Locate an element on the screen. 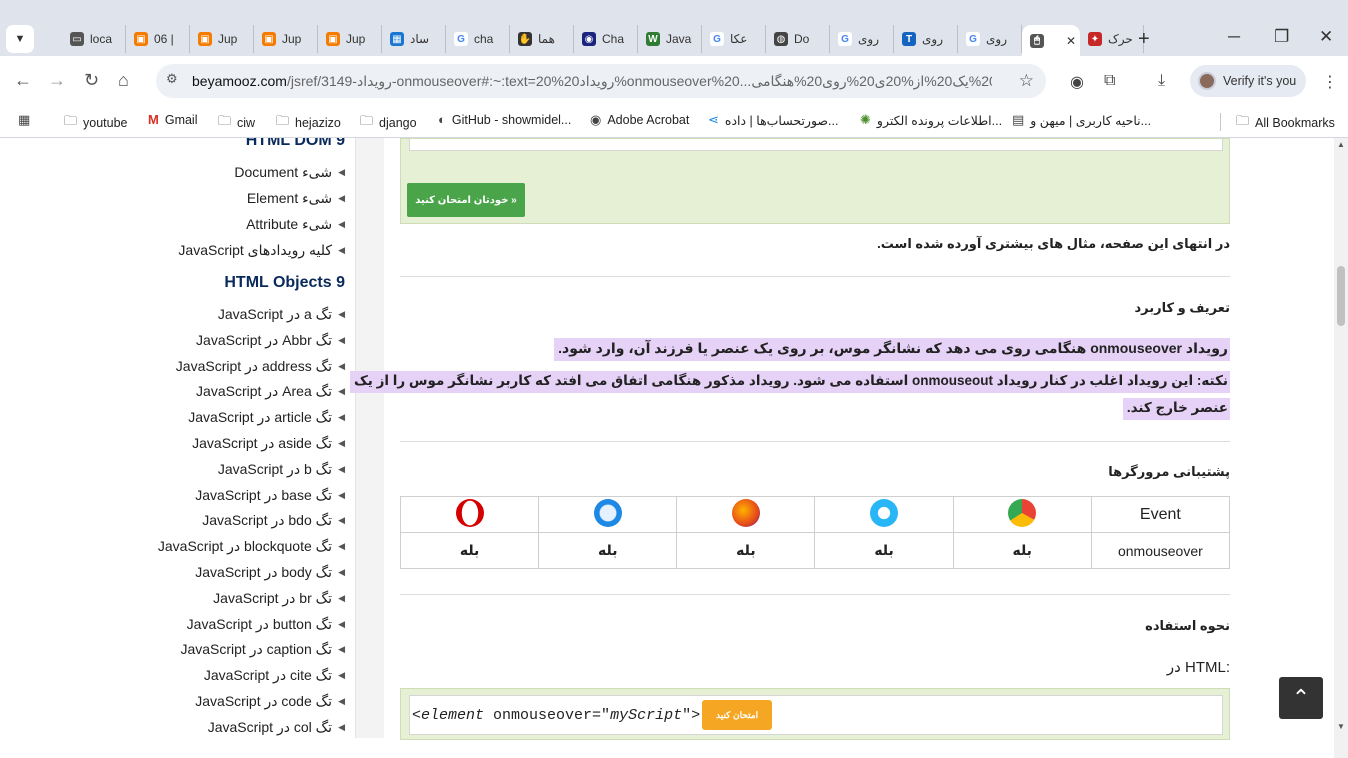 The image size is (1348, 758). in-html-label: در HTML: is located at coordinates (1198, 667).